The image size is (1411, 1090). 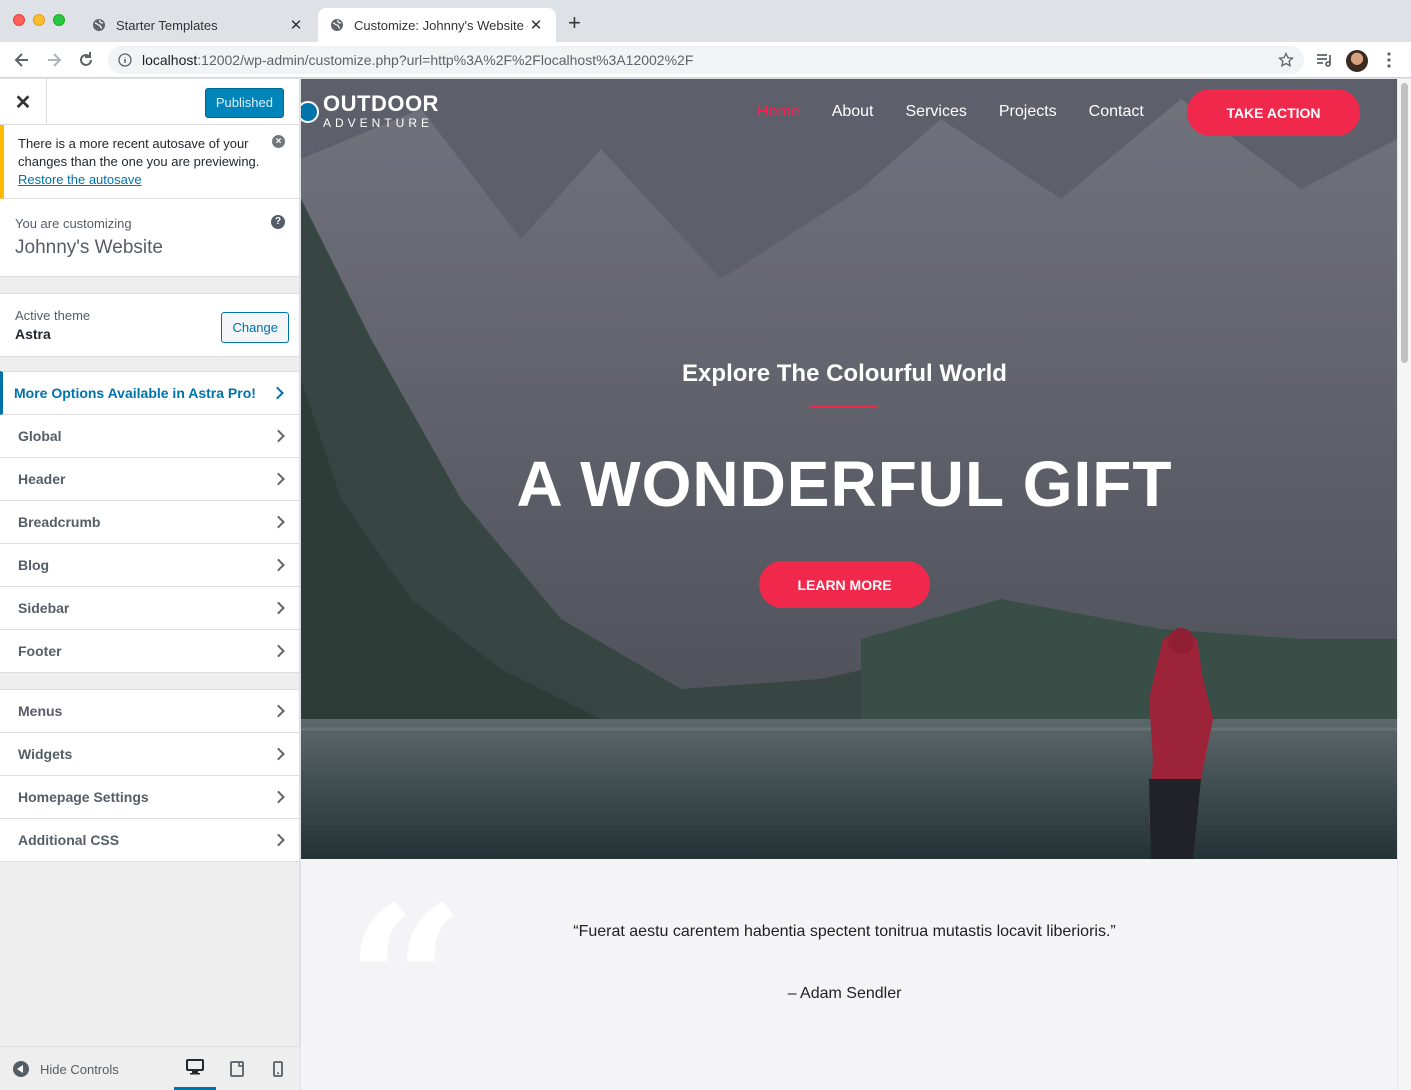 I want to click on section-footer: Footer, so click(x=149, y=651).